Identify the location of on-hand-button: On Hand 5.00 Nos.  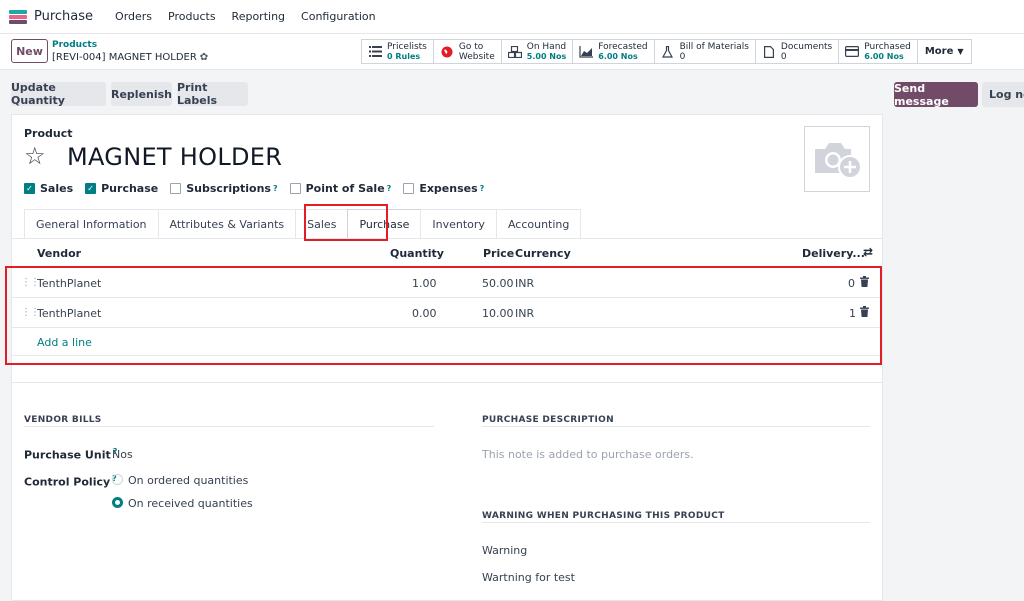
(537, 51).